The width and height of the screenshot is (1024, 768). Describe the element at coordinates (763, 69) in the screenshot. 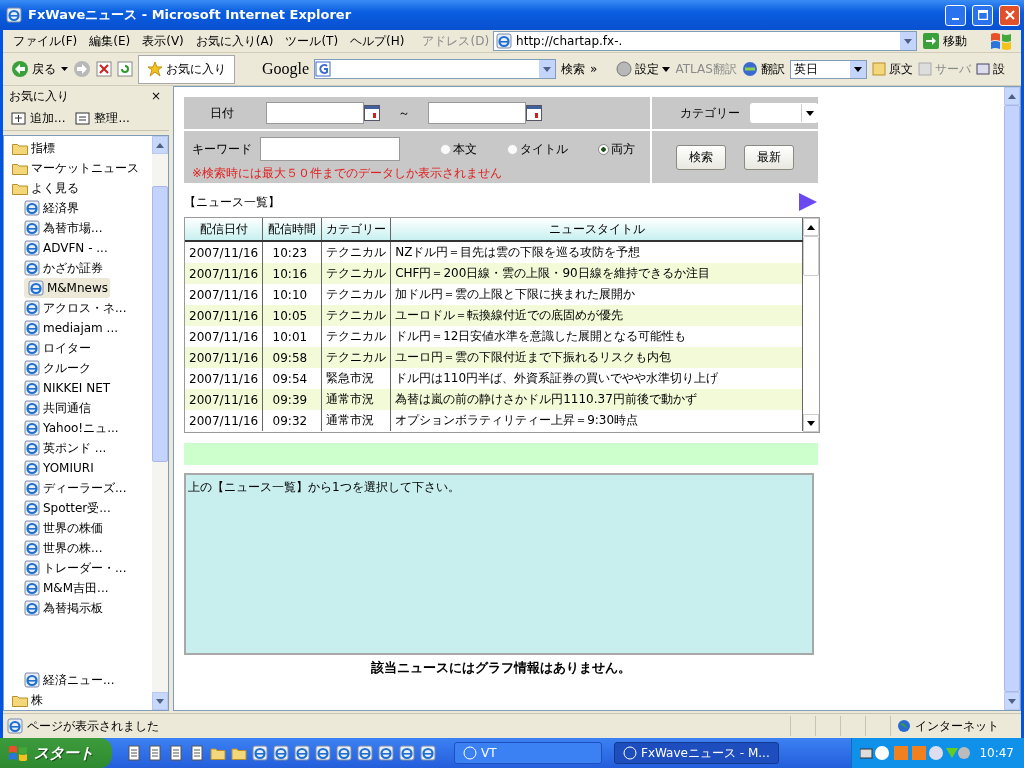

I see `translate-button: 翻訳` at that location.